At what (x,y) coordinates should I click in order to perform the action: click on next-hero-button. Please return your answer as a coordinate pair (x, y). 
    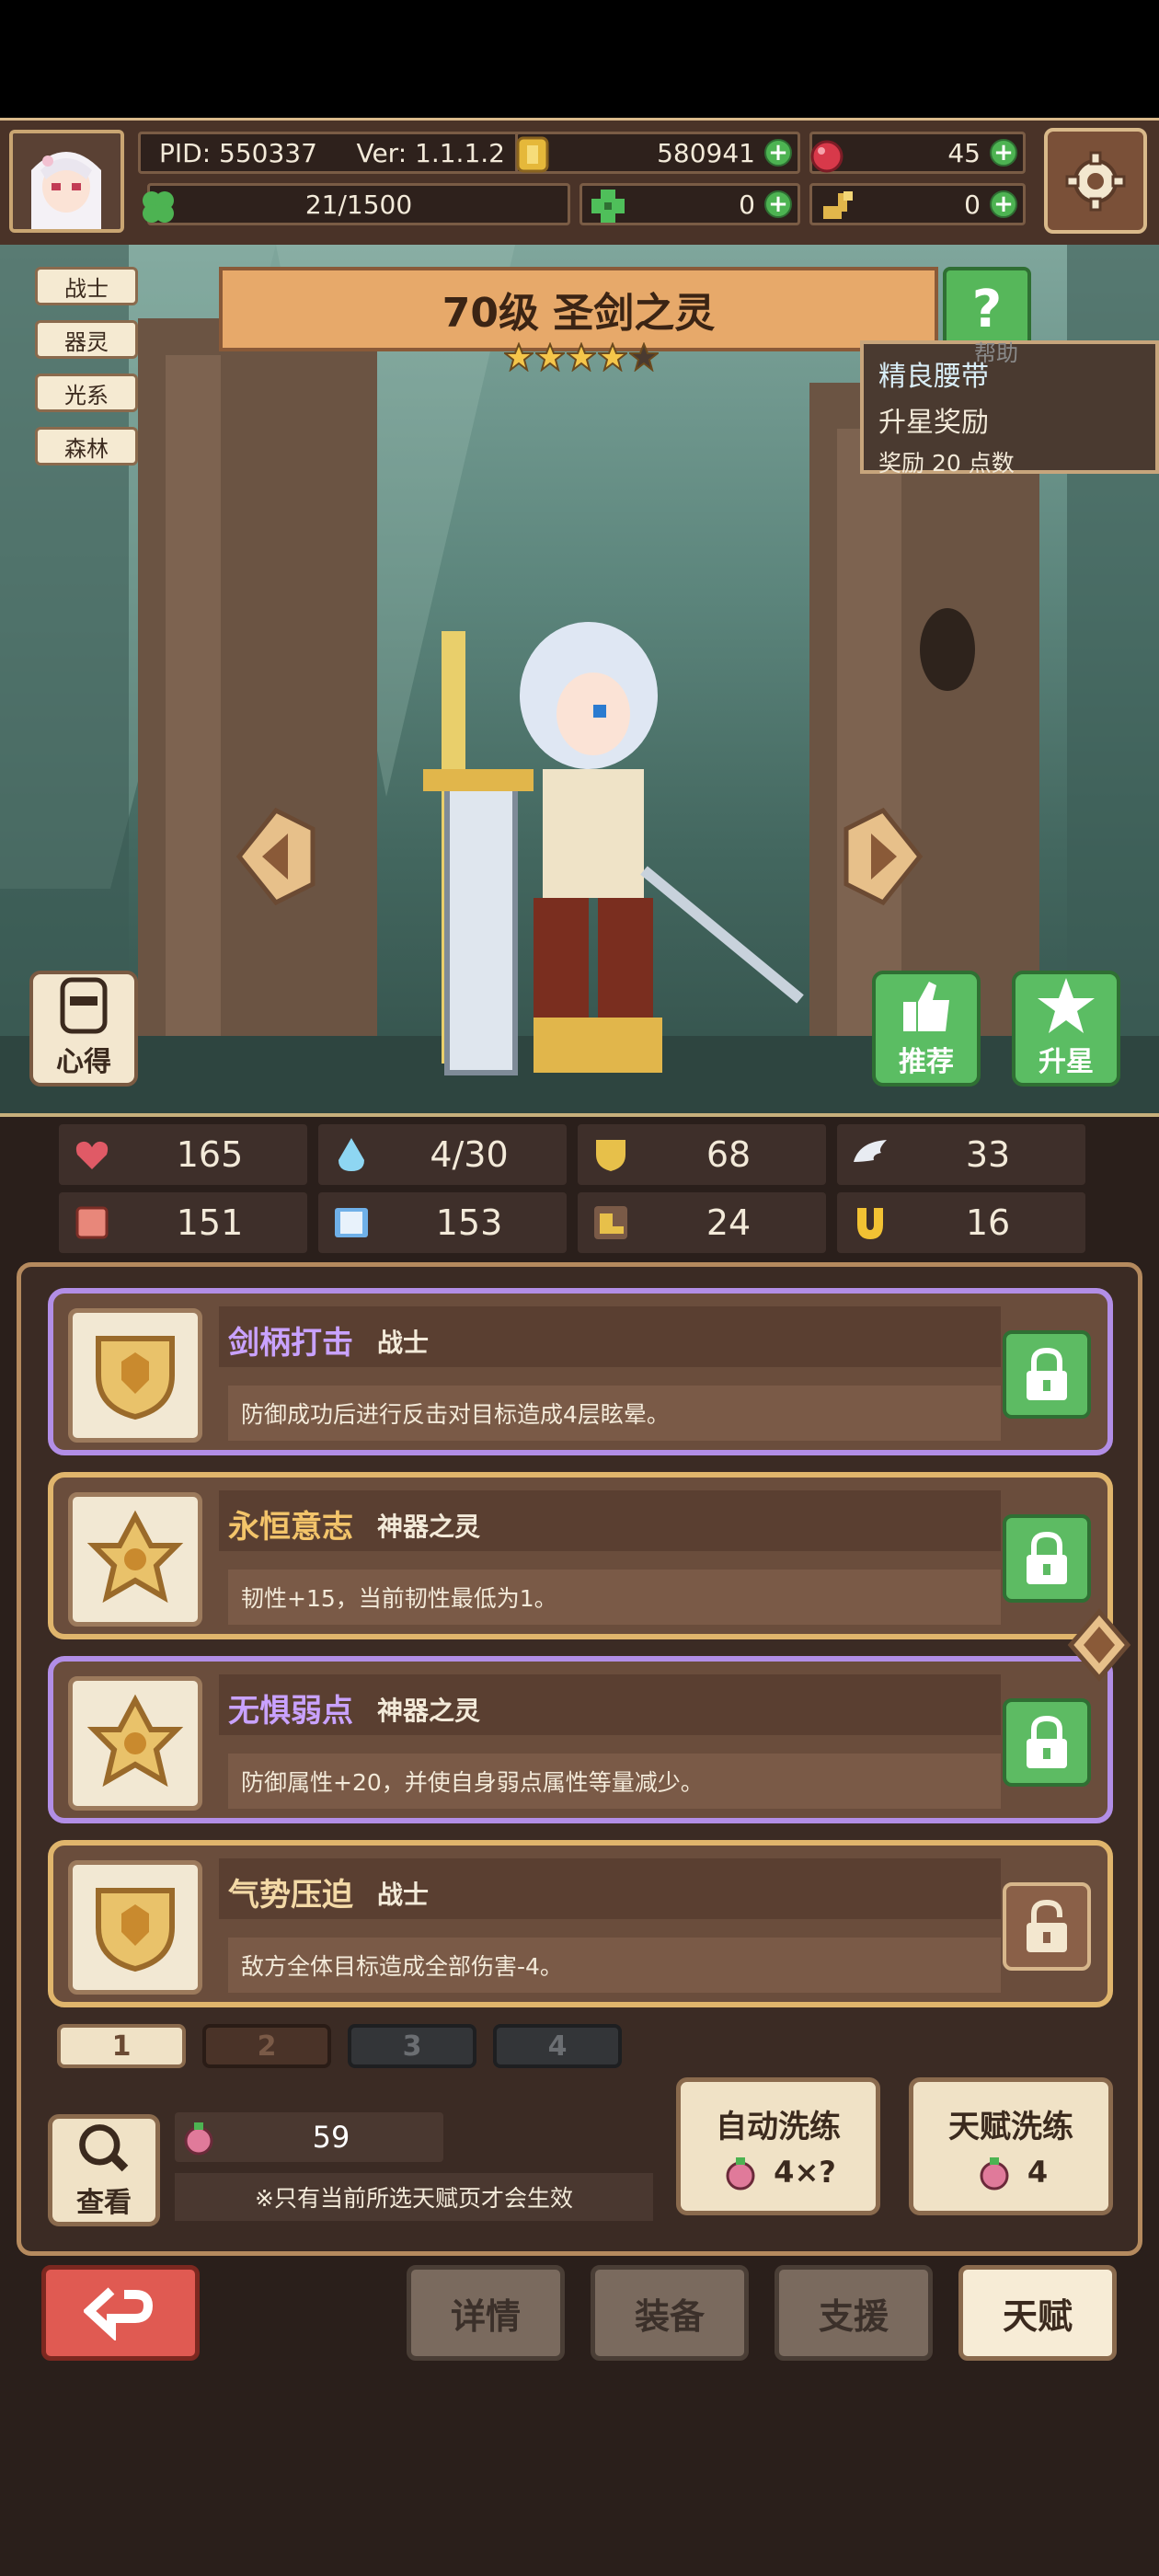
    Looking at the image, I should click on (883, 856).